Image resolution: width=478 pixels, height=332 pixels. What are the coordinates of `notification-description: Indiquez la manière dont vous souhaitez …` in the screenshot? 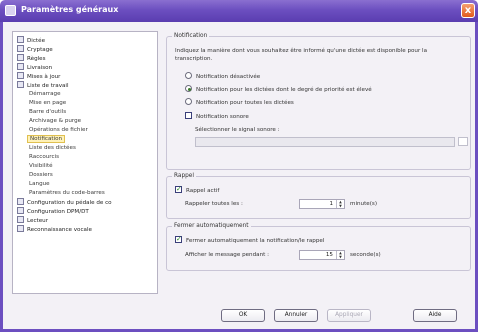 It's located at (301, 55).